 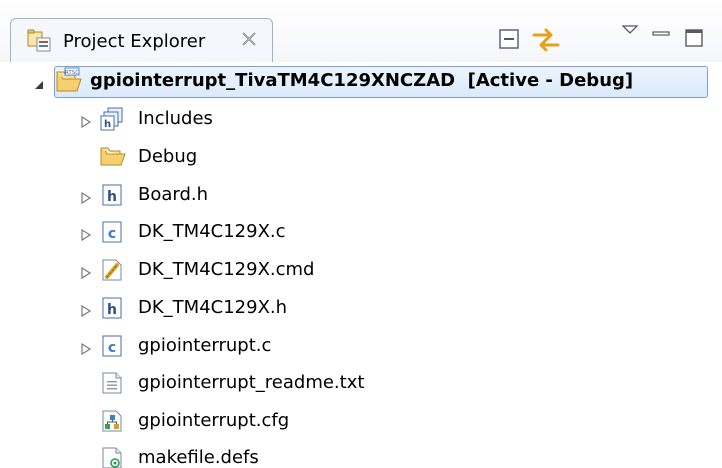 What do you see at coordinates (40, 41) in the screenshot?
I see `project-explorer-icon` at bounding box center [40, 41].